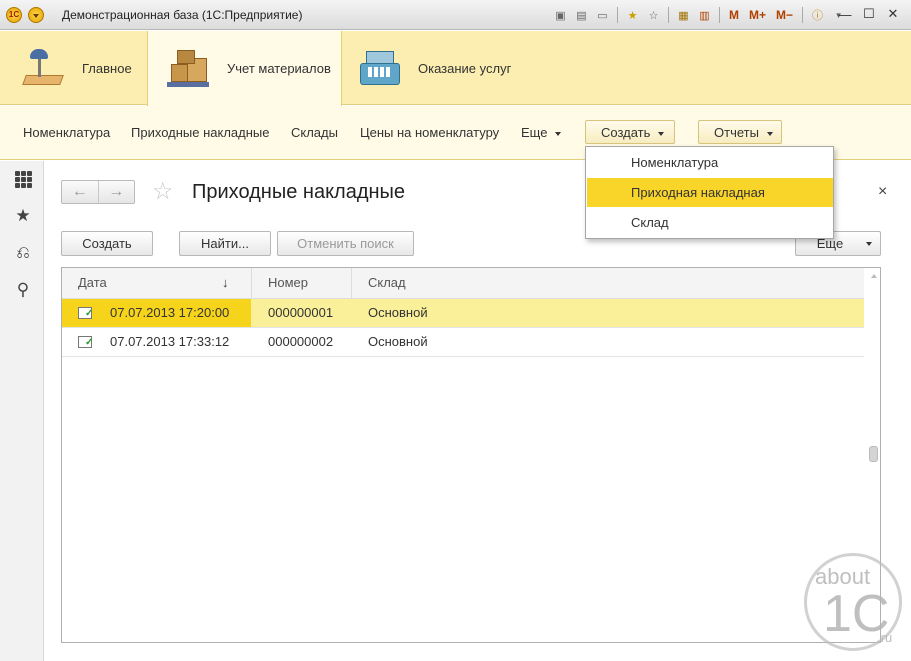  What do you see at coordinates (463, 342) in the screenshot?
I see `table-row: 07.07.2013 17:33:12 000000002 Основной` at bounding box center [463, 342].